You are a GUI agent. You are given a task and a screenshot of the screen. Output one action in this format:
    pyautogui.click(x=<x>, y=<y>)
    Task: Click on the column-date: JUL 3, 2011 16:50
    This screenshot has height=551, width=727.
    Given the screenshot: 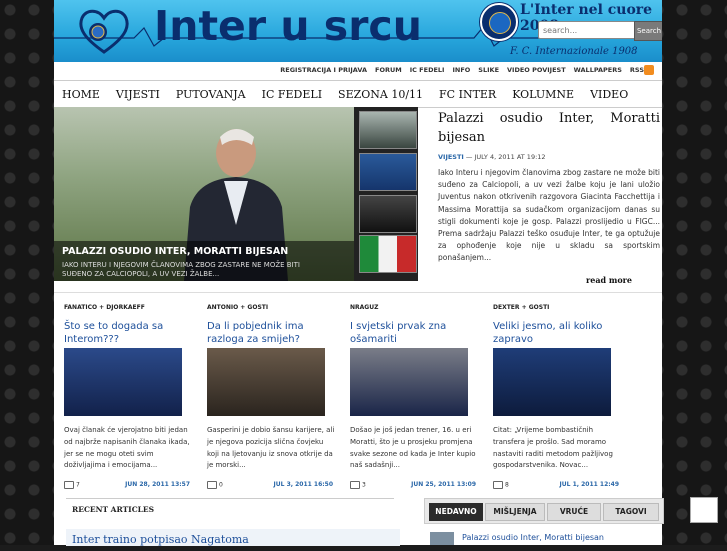 What is the action you would take?
    pyautogui.click(x=303, y=484)
    